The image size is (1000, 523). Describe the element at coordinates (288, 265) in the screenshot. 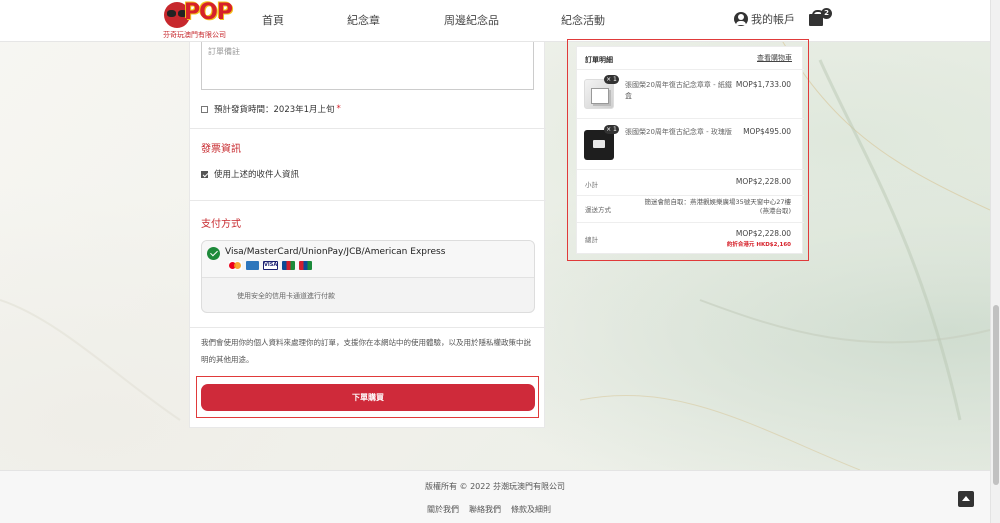

I see `jcb-icon` at that location.